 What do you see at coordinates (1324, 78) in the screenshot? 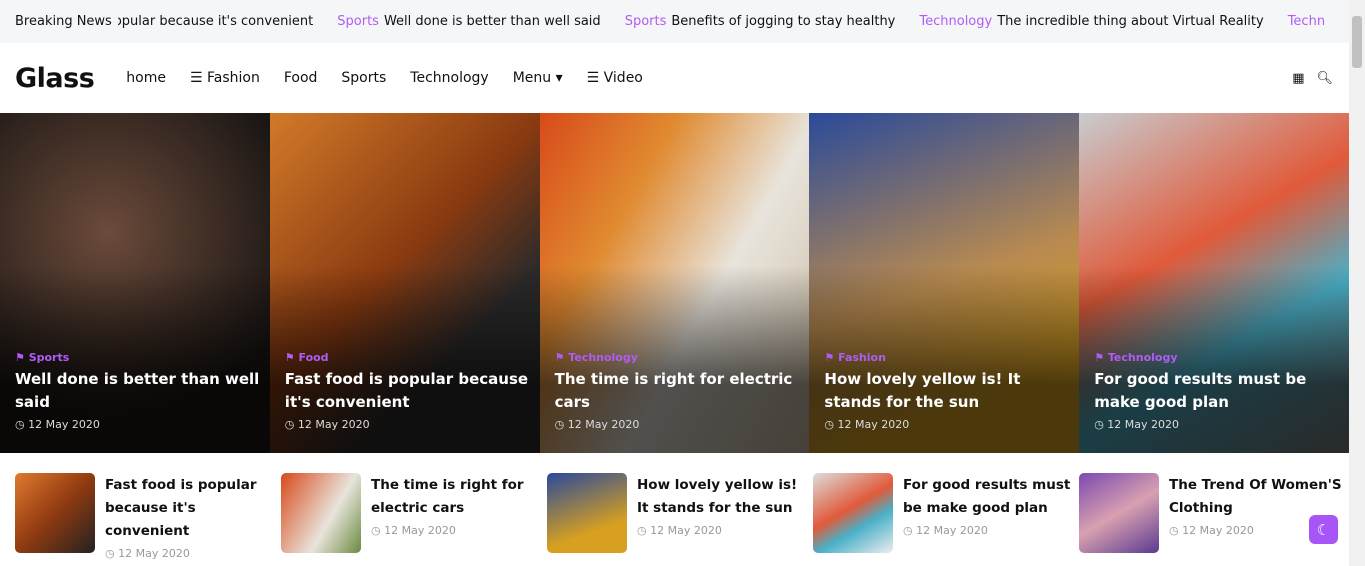
I see `search-icon: 🔍︎` at bounding box center [1324, 78].